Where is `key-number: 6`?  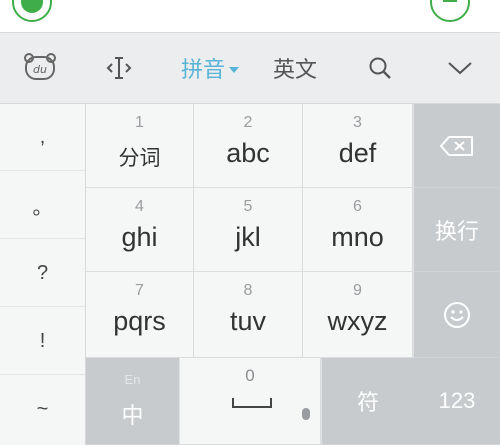 key-number: 6 is located at coordinates (357, 206).